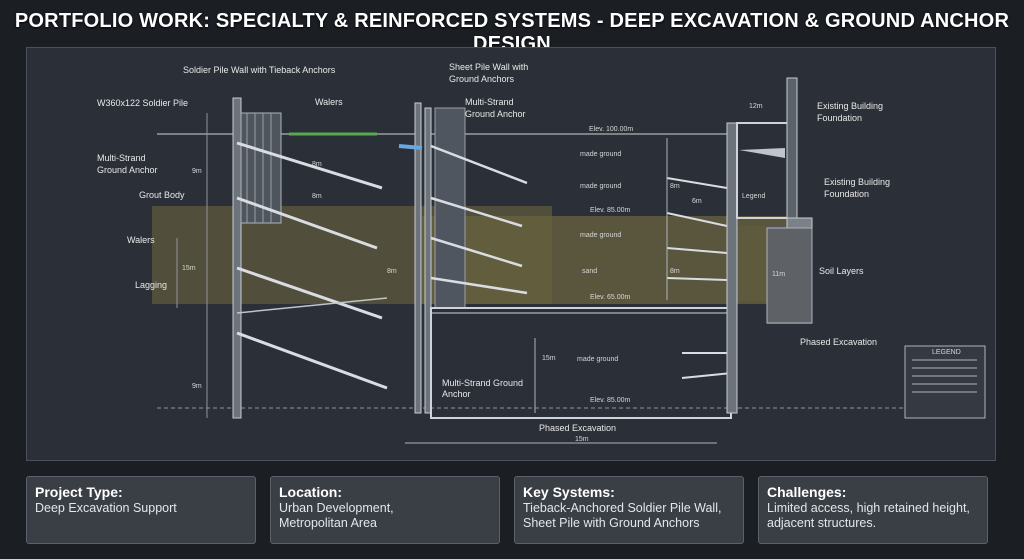  I want to click on label-ms-anchor-low: Multi-Strand Ground, so click(482, 383).